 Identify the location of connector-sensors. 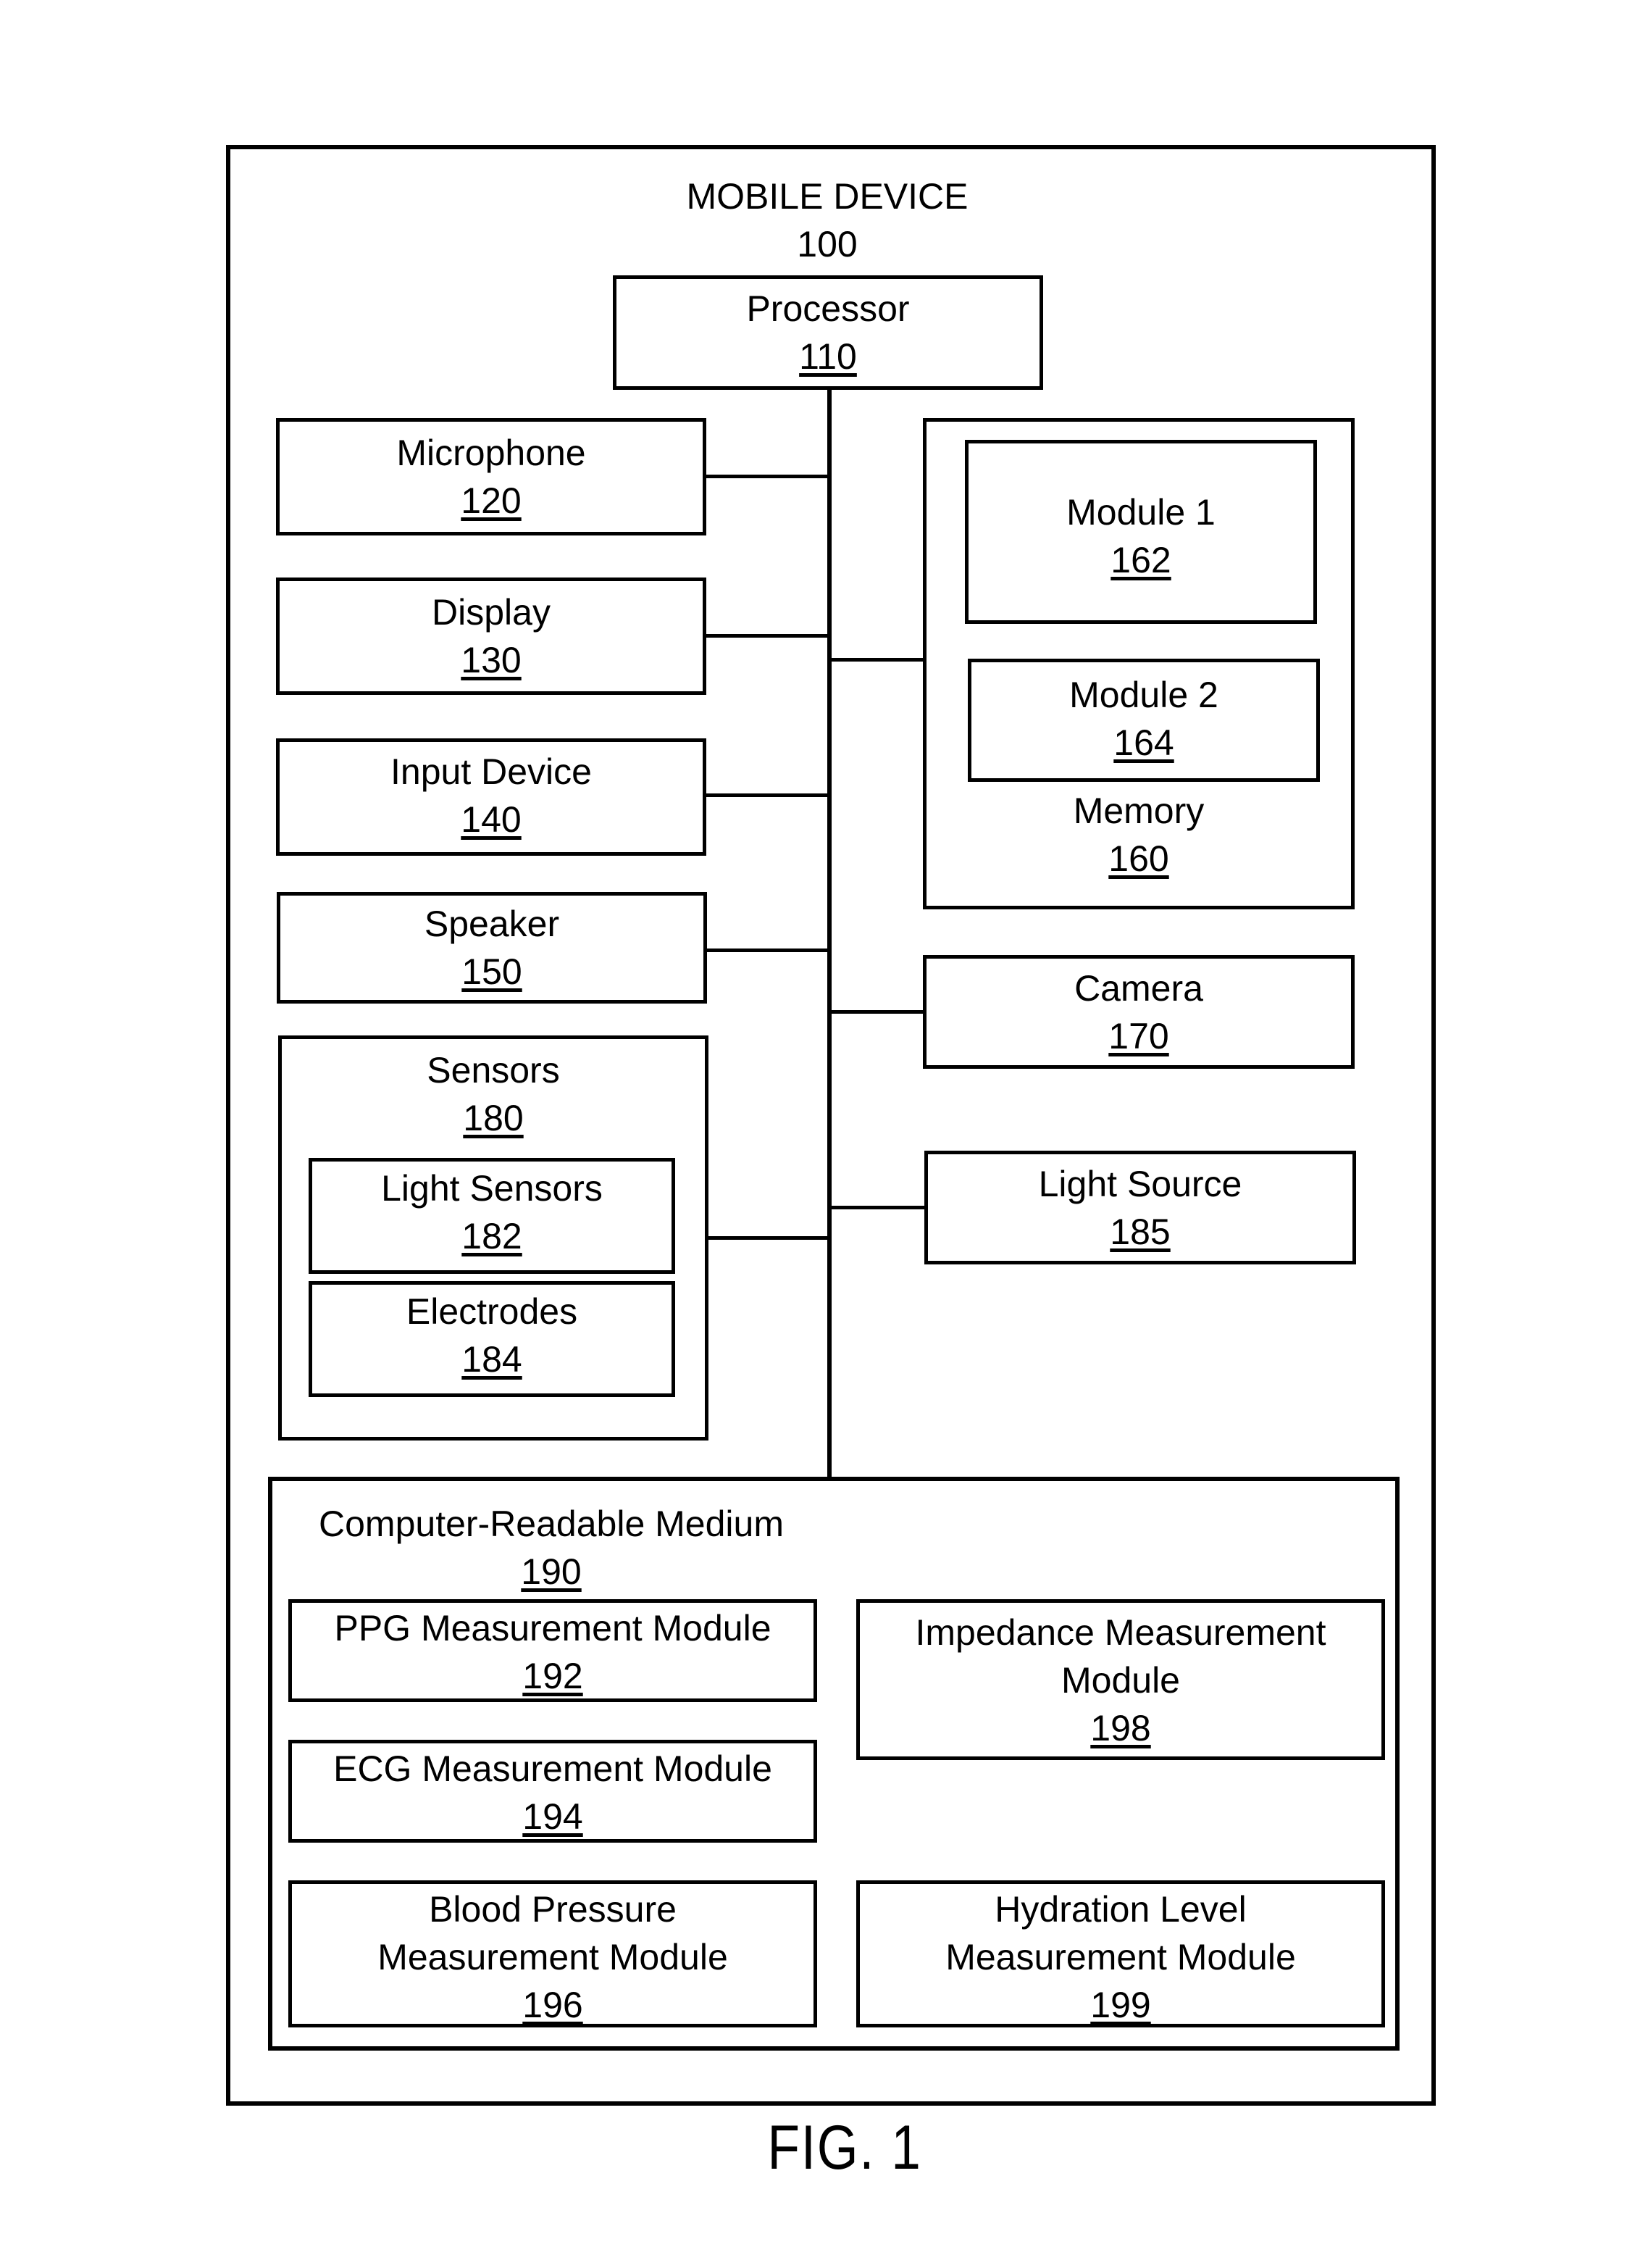
(768, 1238).